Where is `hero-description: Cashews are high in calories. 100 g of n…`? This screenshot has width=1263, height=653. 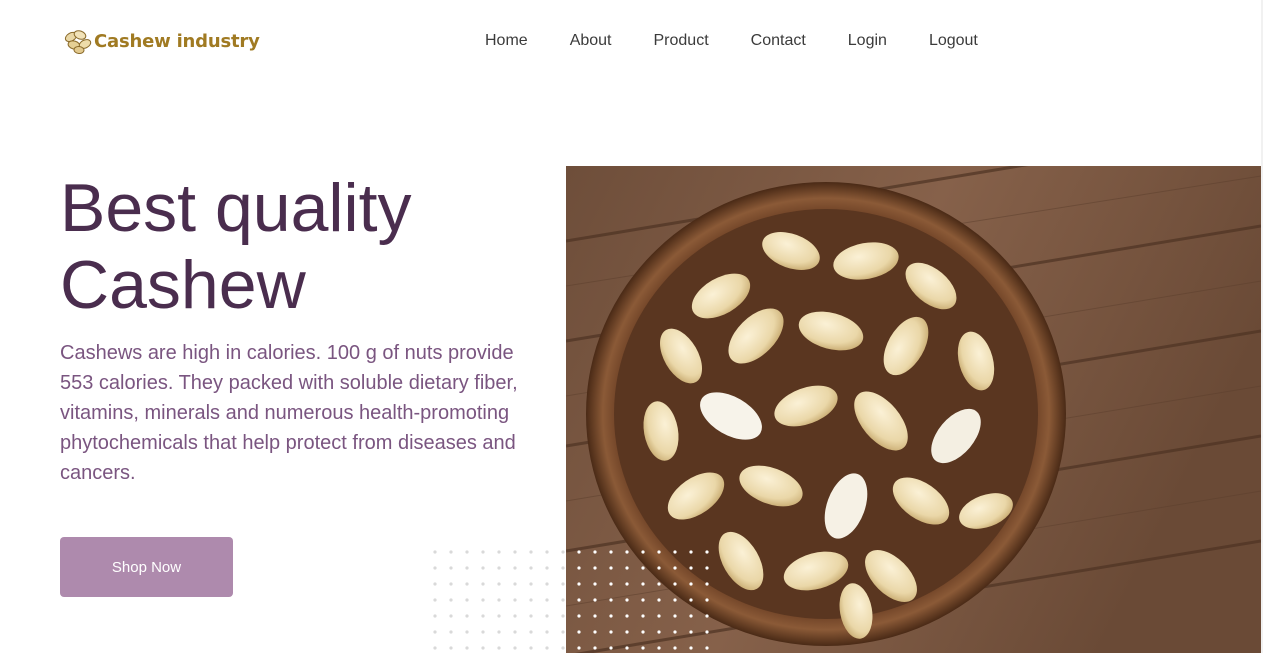
hero-description: Cashews are high in calories. 100 g of n… is located at coordinates (289, 413).